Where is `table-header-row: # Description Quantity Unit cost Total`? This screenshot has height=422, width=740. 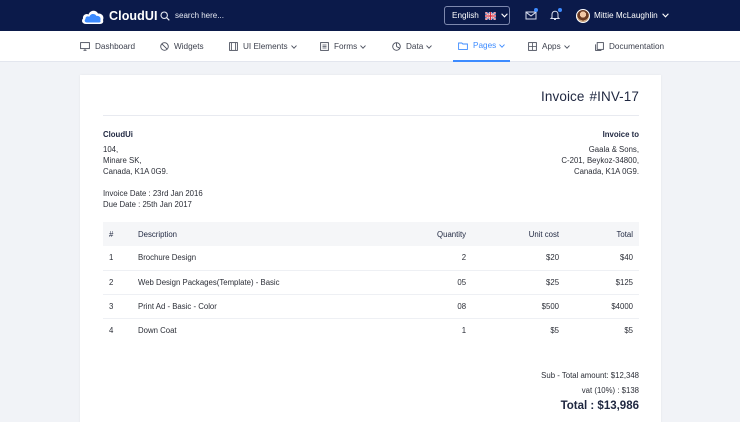 table-header-row: # Description Quantity Unit cost Total is located at coordinates (371, 234).